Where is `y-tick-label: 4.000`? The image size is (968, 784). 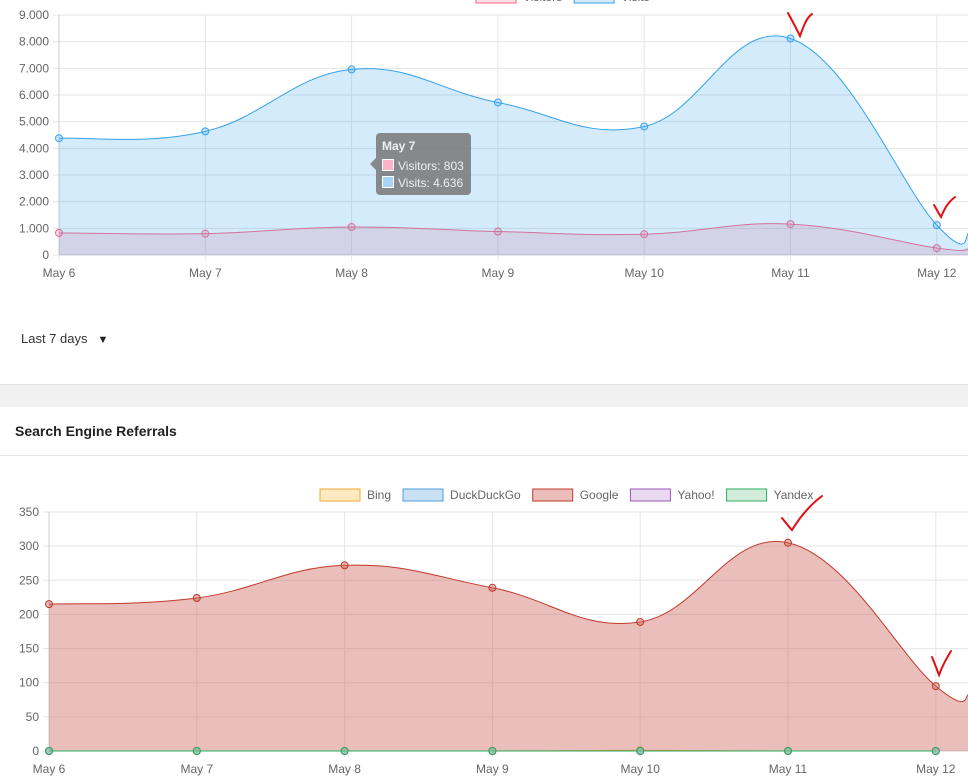 y-tick-label: 4.000 is located at coordinates (34, 148).